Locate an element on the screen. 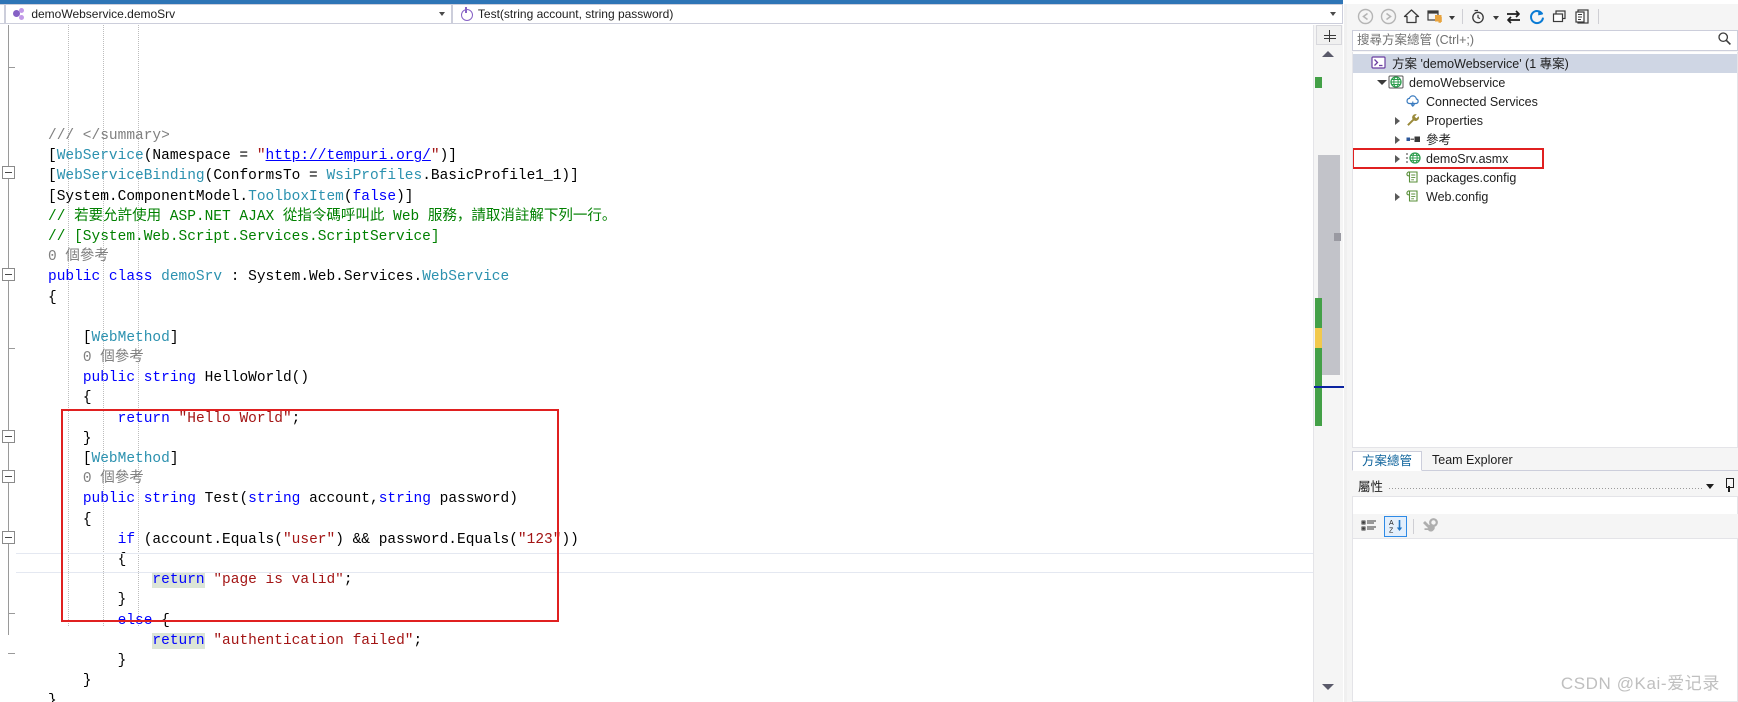  sync-icon is located at coordinates (1513, 16).